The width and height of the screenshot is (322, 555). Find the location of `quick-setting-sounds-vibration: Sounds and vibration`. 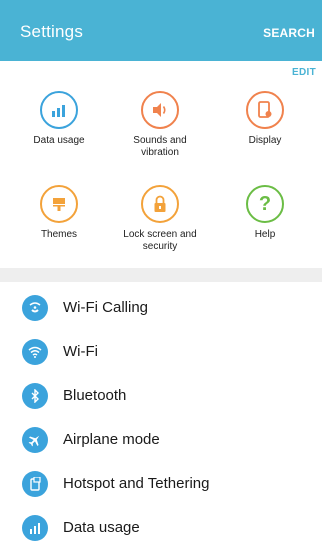

quick-setting-sounds-vibration: Sounds and vibration is located at coordinates (160, 125).